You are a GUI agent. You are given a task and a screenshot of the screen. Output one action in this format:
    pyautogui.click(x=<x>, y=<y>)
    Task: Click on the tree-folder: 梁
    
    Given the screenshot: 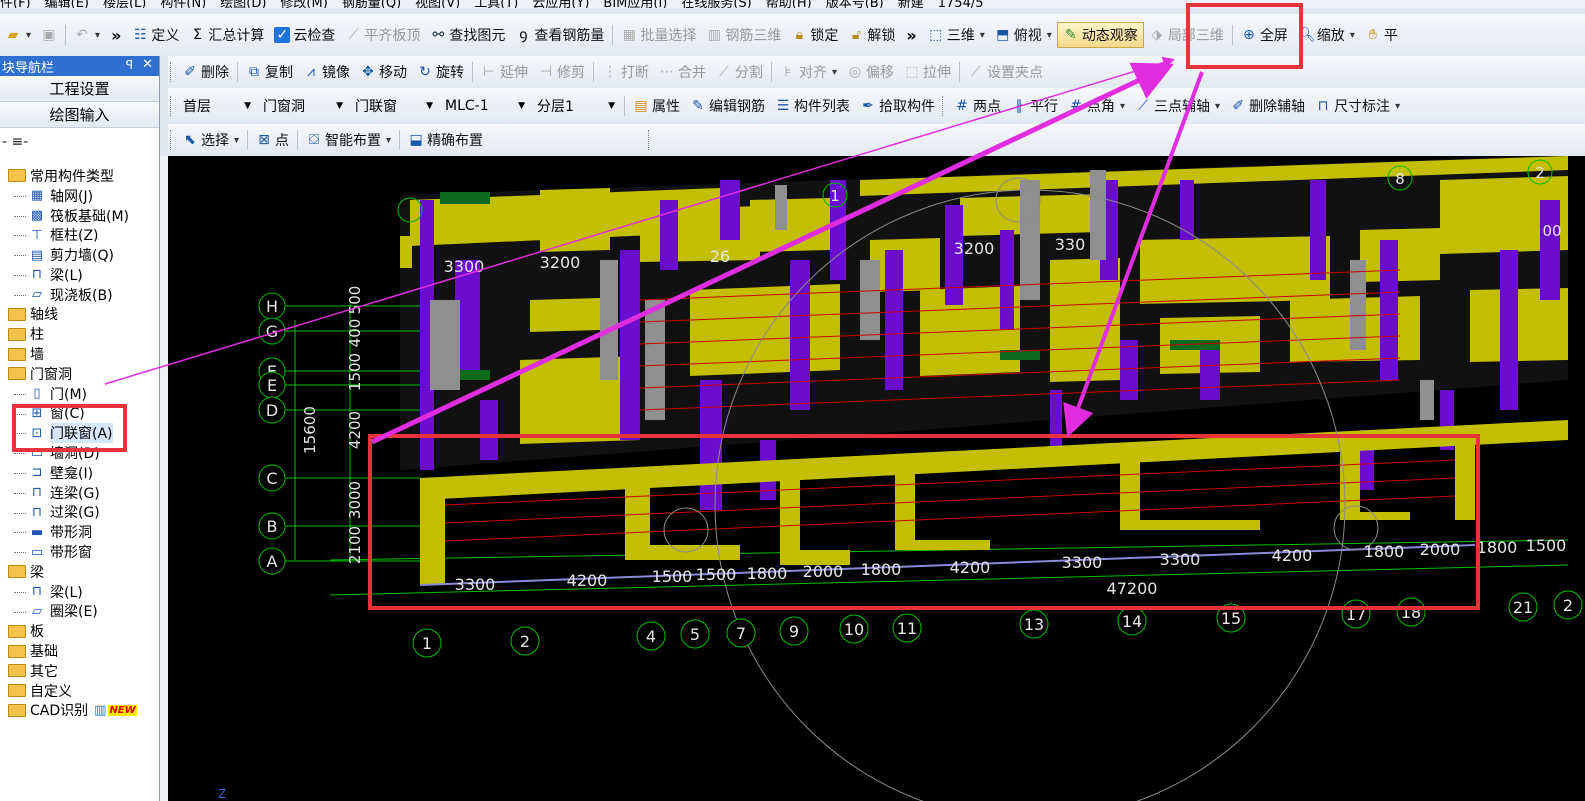 What is the action you would take?
    pyautogui.click(x=80, y=572)
    